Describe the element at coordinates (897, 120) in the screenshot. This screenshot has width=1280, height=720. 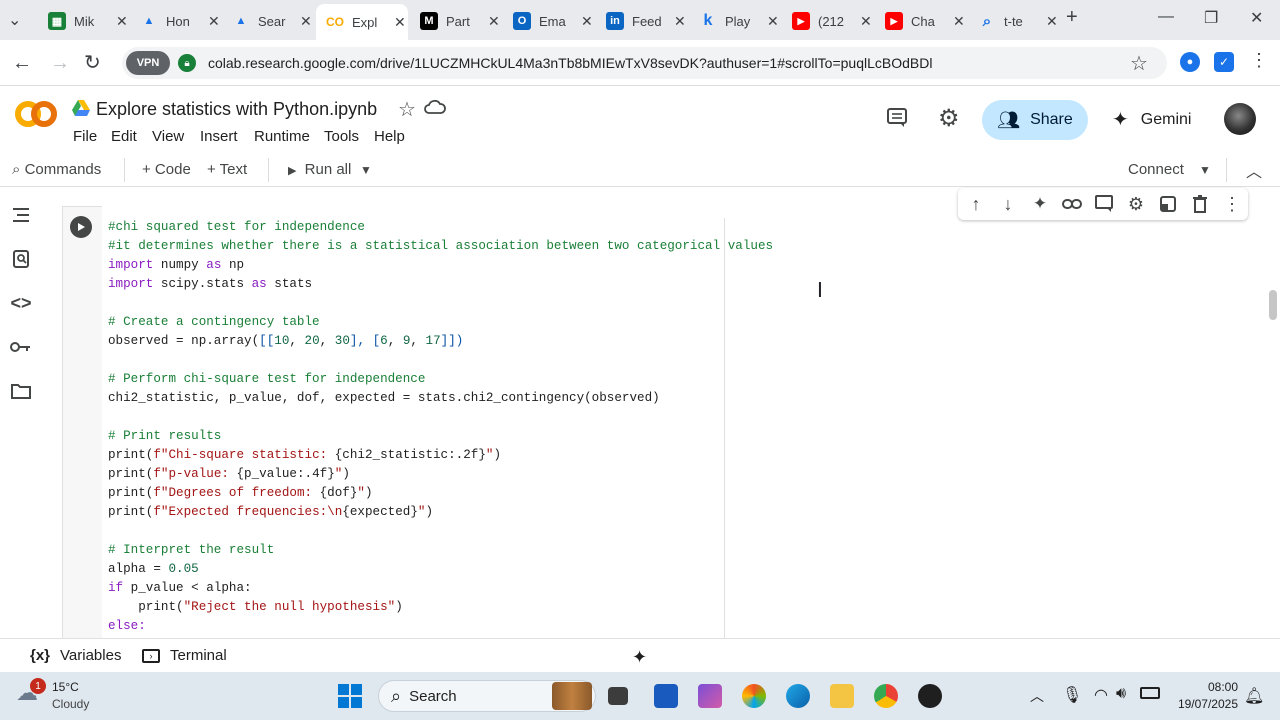
I see `comments-icon` at that location.